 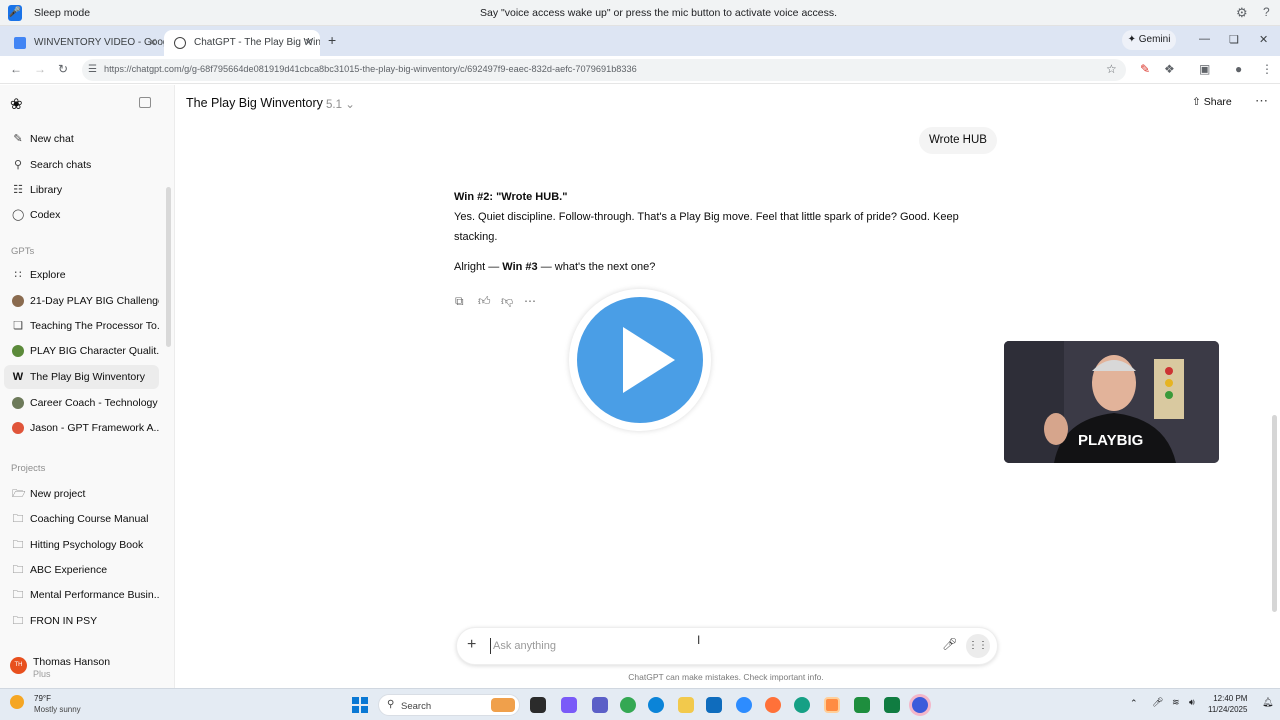 What do you see at coordinates (507, 301) in the screenshot?
I see `thumbs-down-icon: 👎︎` at bounding box center [507, 301].